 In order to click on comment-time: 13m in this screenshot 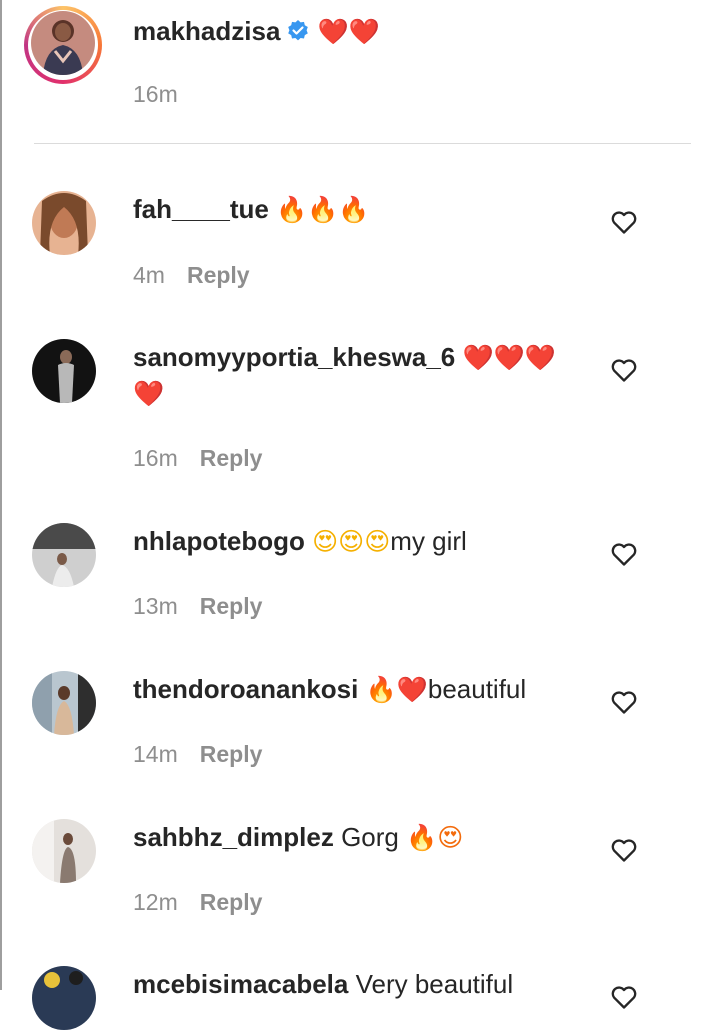, I will do `click(155, 606)`.